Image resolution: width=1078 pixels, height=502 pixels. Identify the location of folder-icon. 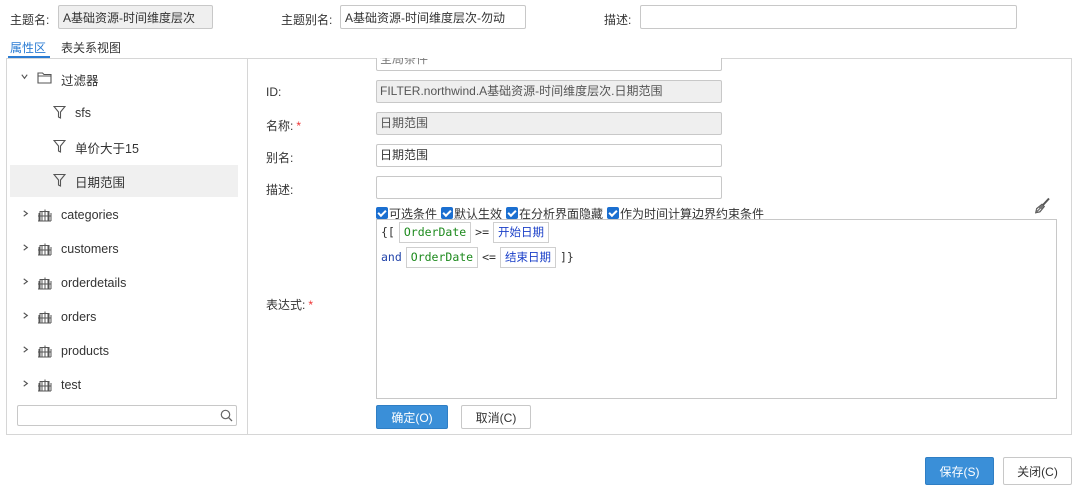
(44, 79).